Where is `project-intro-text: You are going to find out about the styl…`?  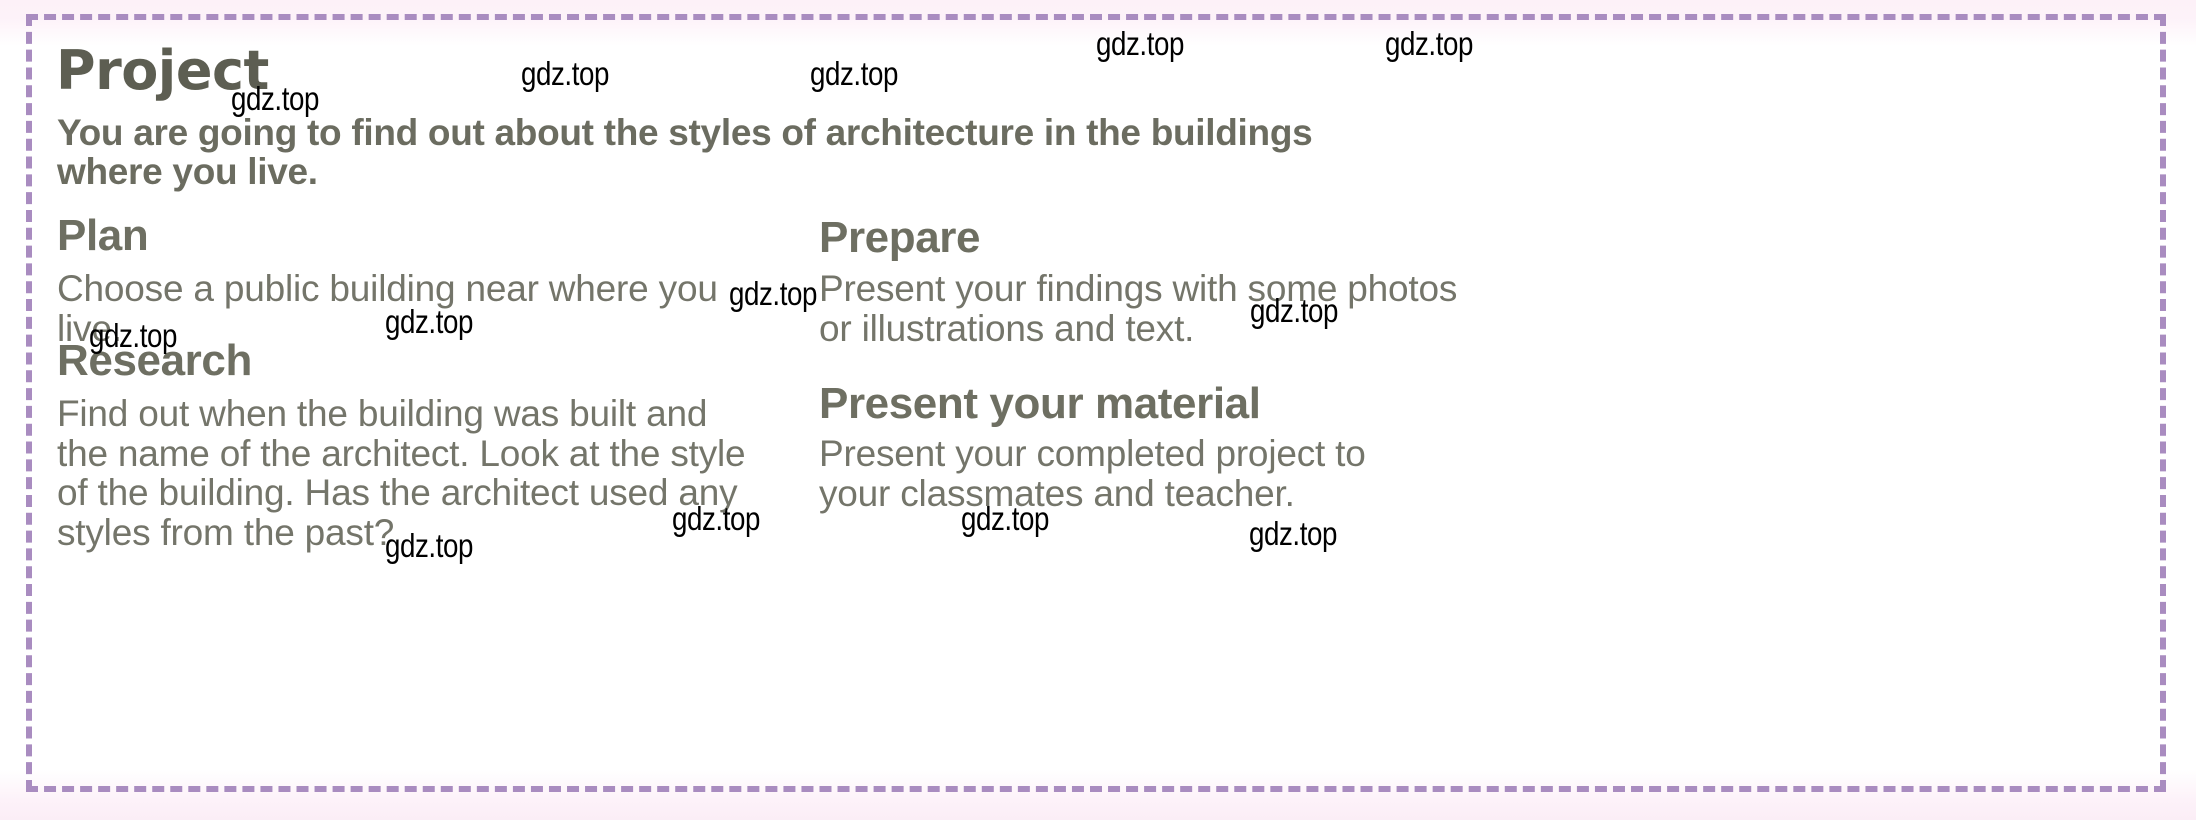 project-intro-text: You are going to find out about the styl… is located at coordinates (685, 152).